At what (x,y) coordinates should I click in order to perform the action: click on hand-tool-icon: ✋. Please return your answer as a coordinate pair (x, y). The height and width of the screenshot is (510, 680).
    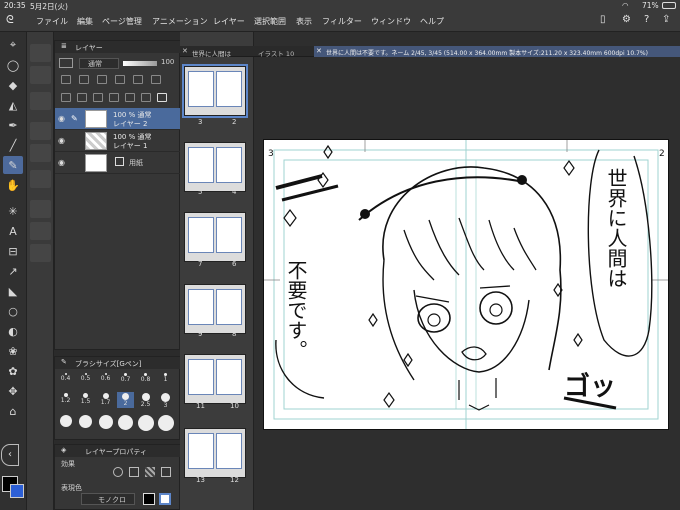
    Looking at the image, I should click on (13, 185).